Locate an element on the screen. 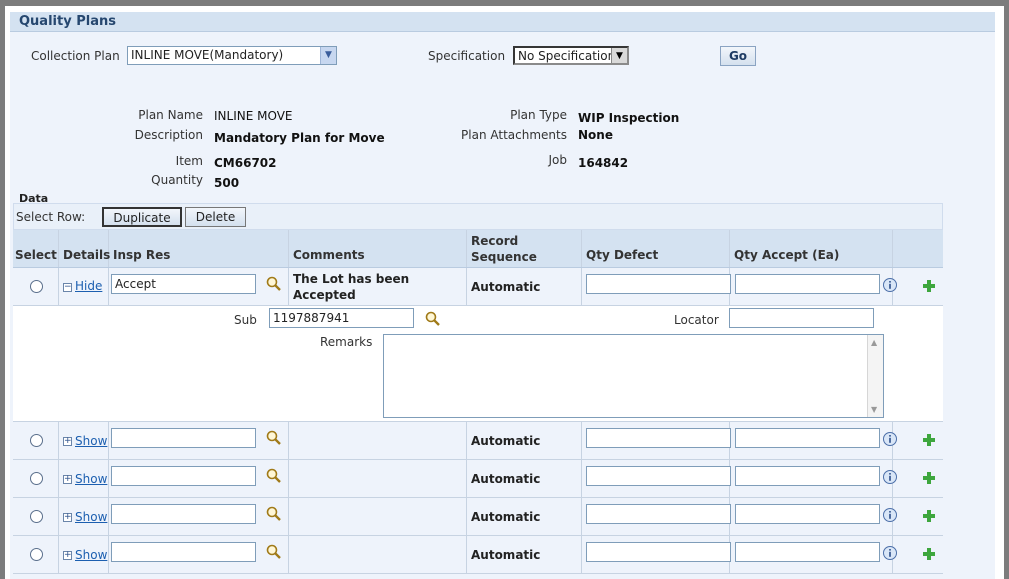 This screenshot has height=579, width=1009. row-toolbar: Select Row: Duplicate Delete is located at coordinates (478, 216).